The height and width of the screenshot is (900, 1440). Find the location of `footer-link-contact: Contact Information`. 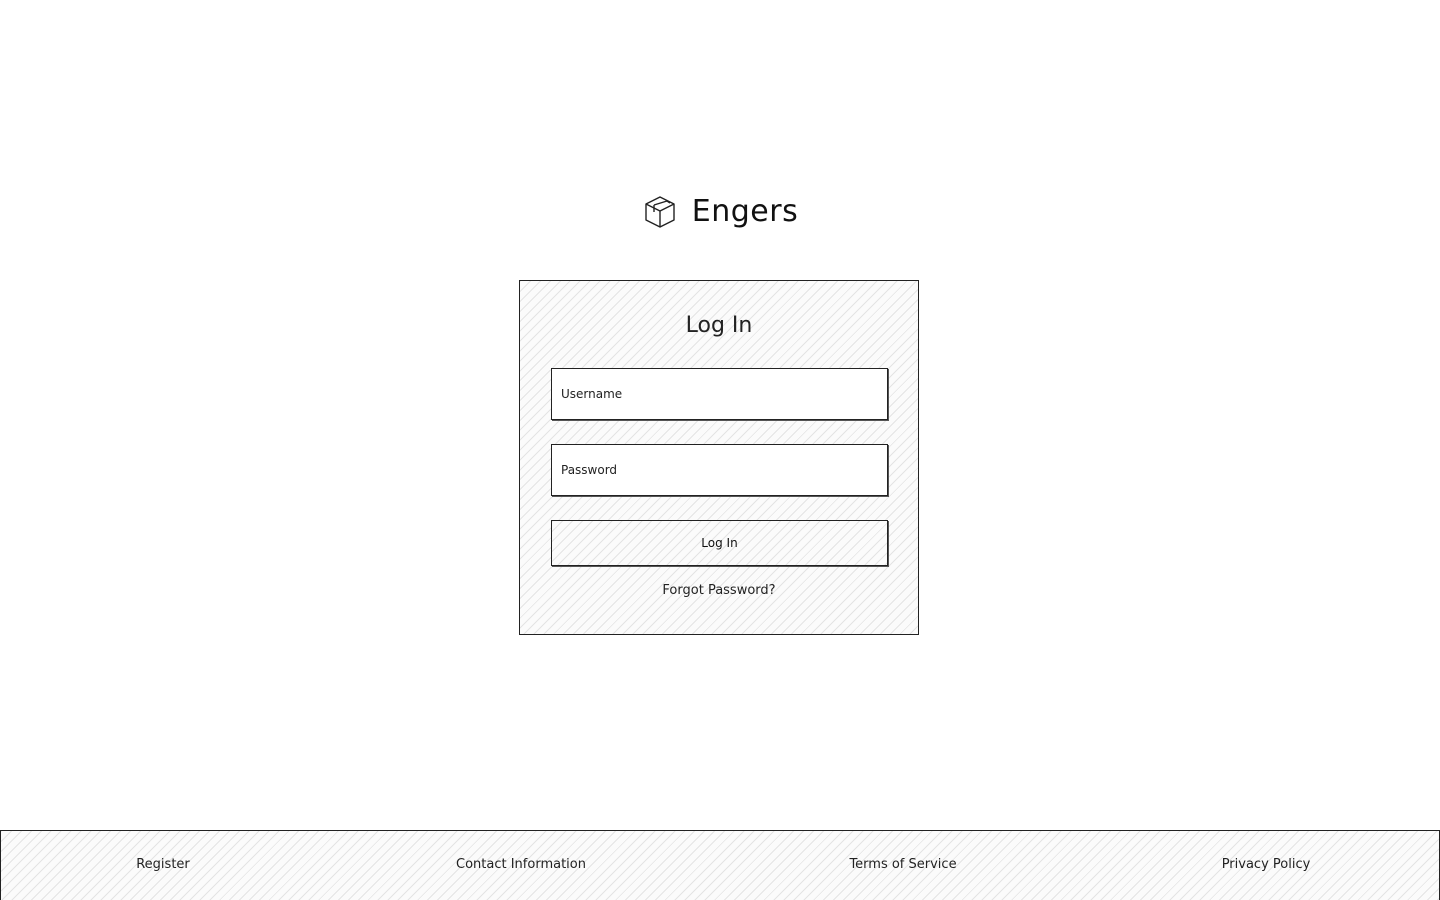

footer-link-contact: Contact Information is located at coordinates (521, 864).